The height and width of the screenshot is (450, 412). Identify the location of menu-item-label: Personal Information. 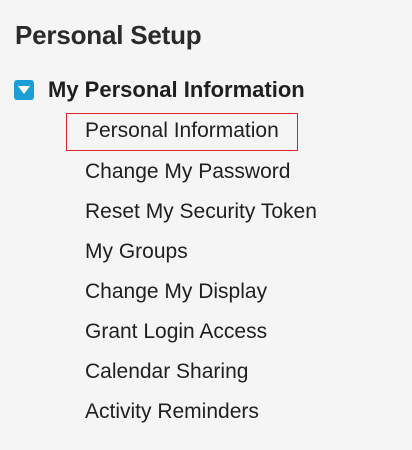
(182, 132).